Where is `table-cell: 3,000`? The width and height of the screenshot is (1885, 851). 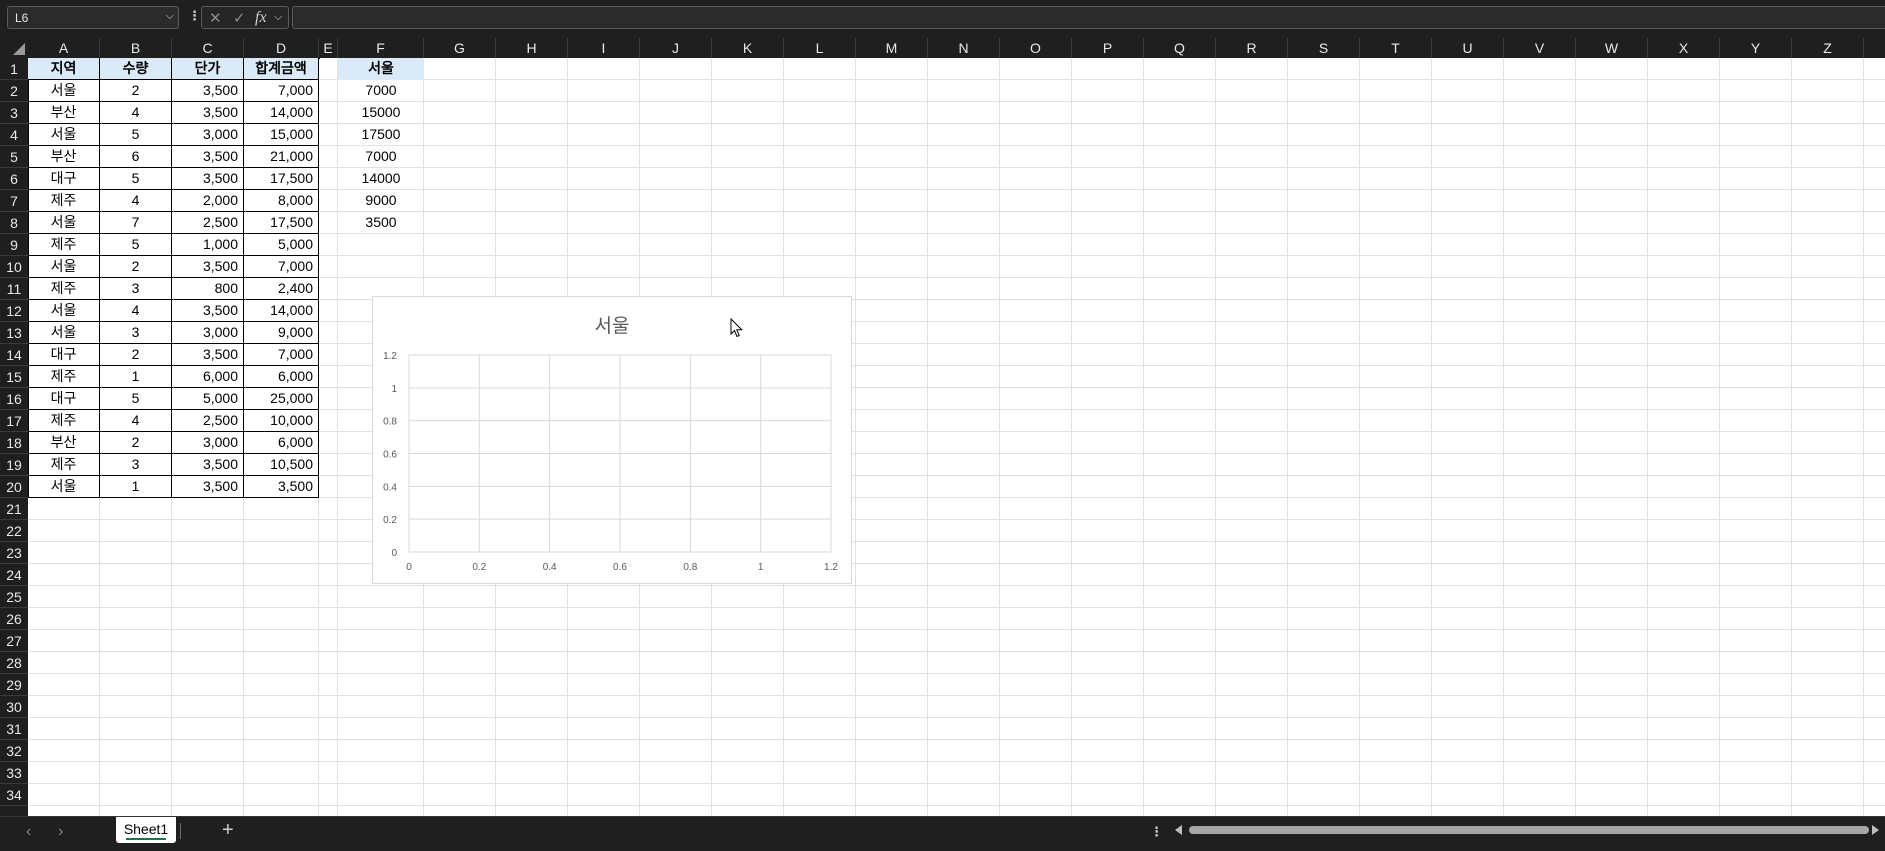
table-cell: 3,000 is located at coordinates (208, 333).